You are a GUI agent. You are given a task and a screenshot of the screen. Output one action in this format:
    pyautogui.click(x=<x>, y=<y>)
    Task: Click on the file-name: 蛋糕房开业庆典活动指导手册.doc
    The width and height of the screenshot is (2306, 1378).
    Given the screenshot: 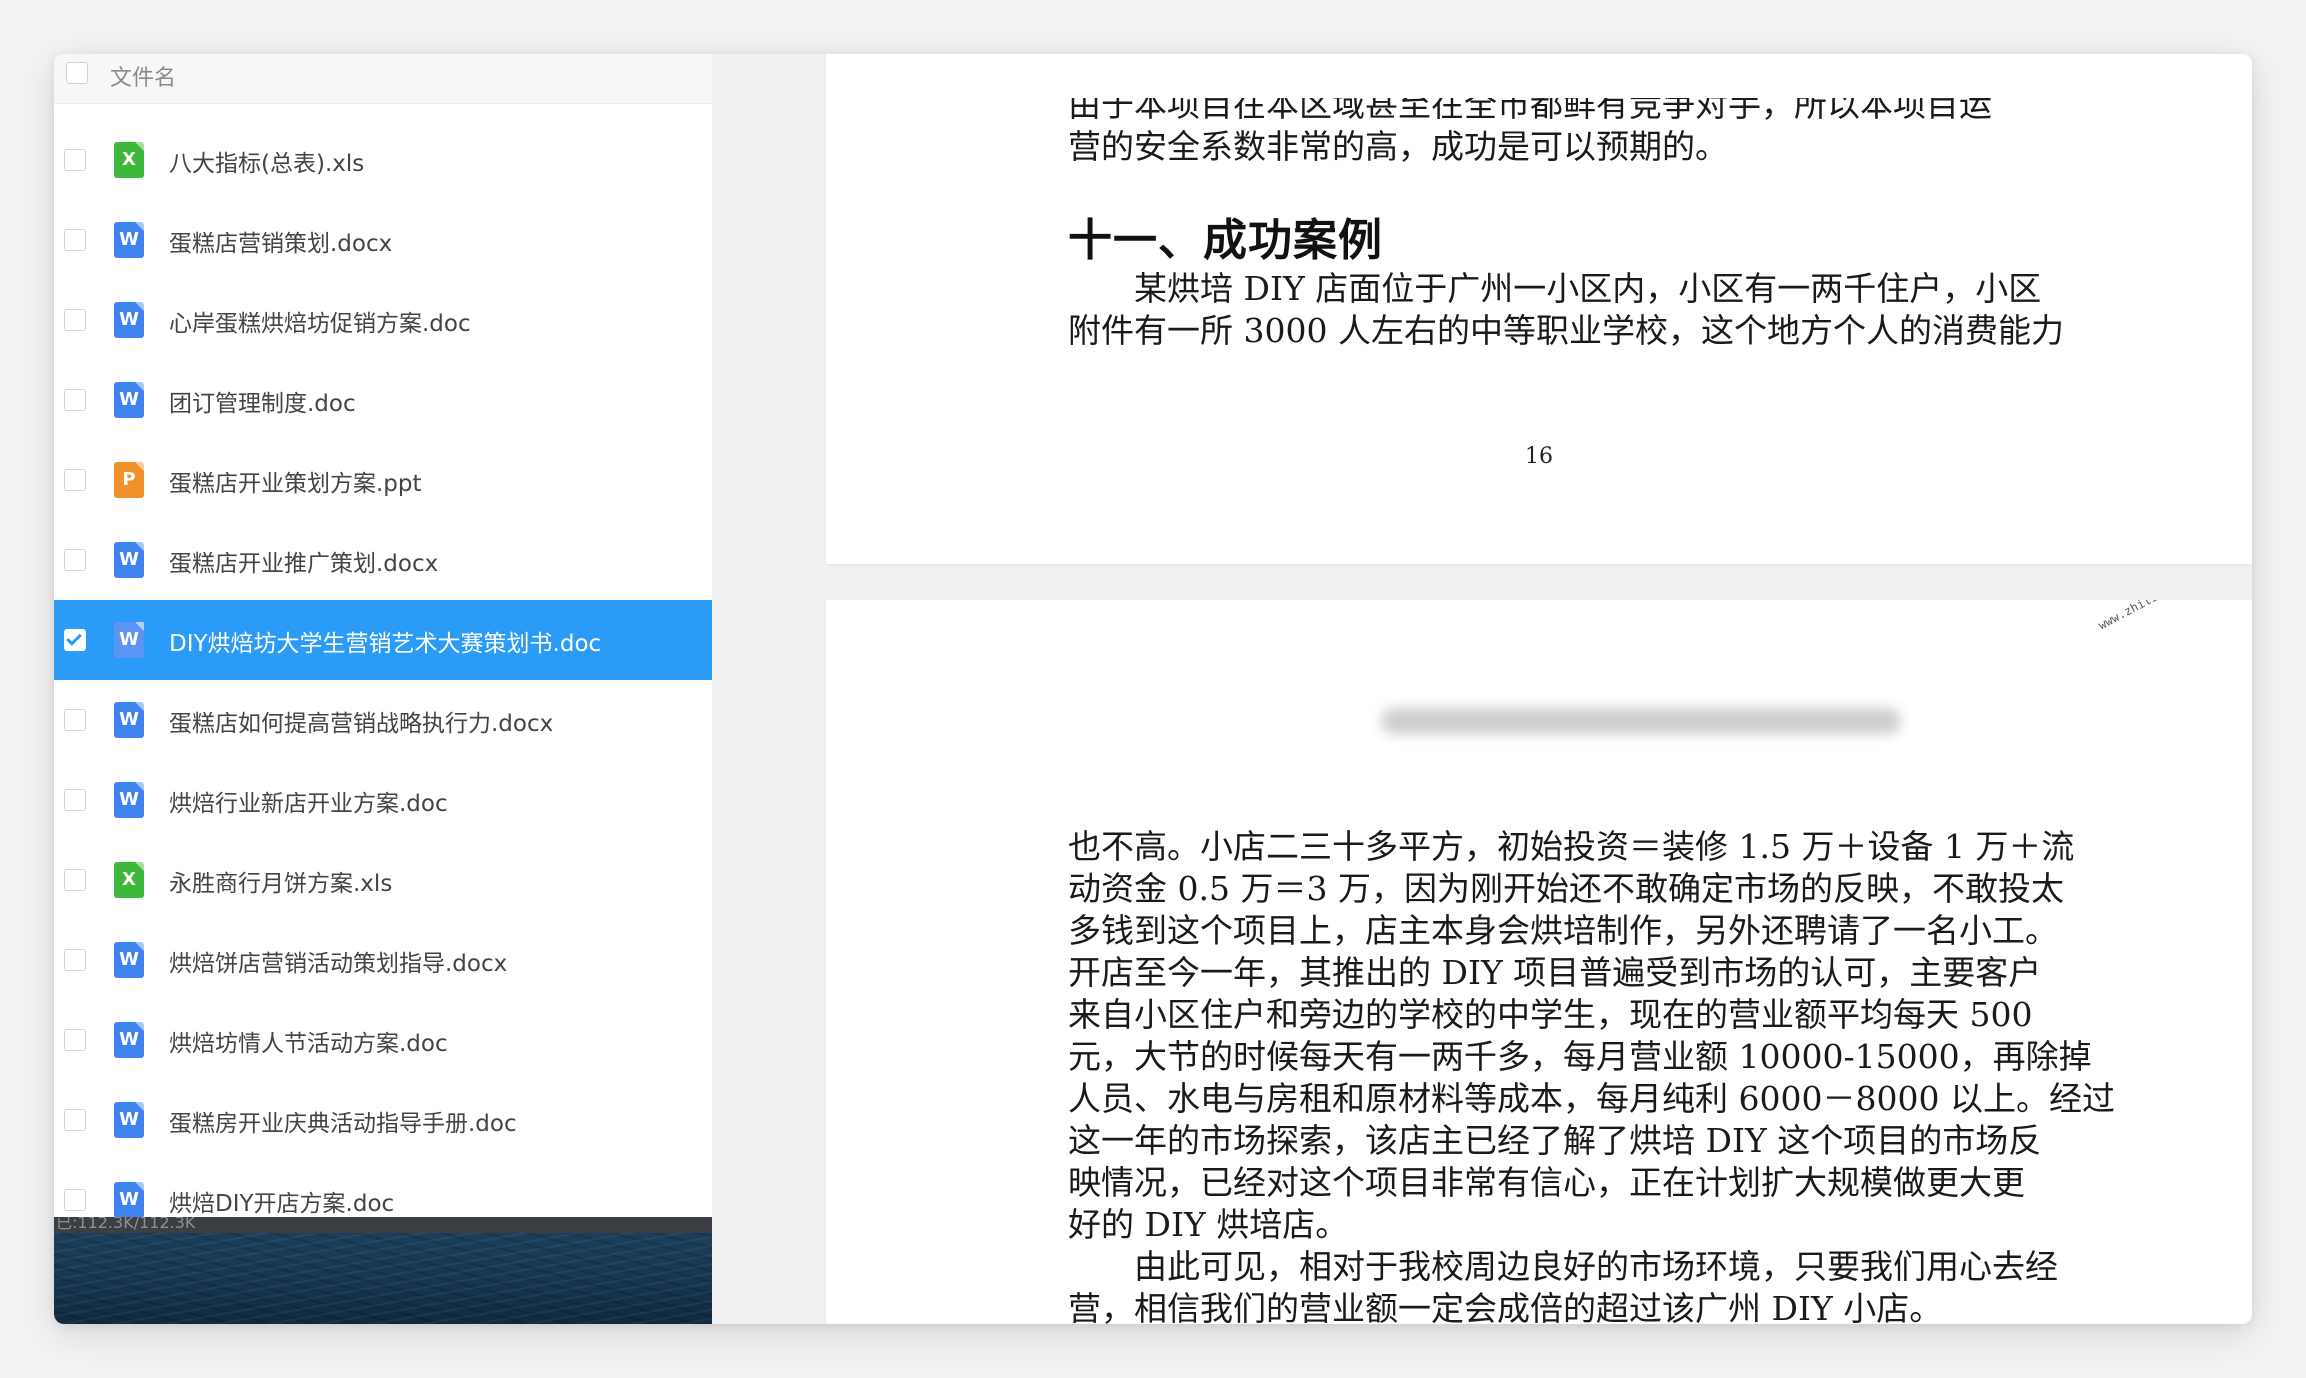 What is the action you would take?
    pyautogui.click(x=343, y=1121)
    